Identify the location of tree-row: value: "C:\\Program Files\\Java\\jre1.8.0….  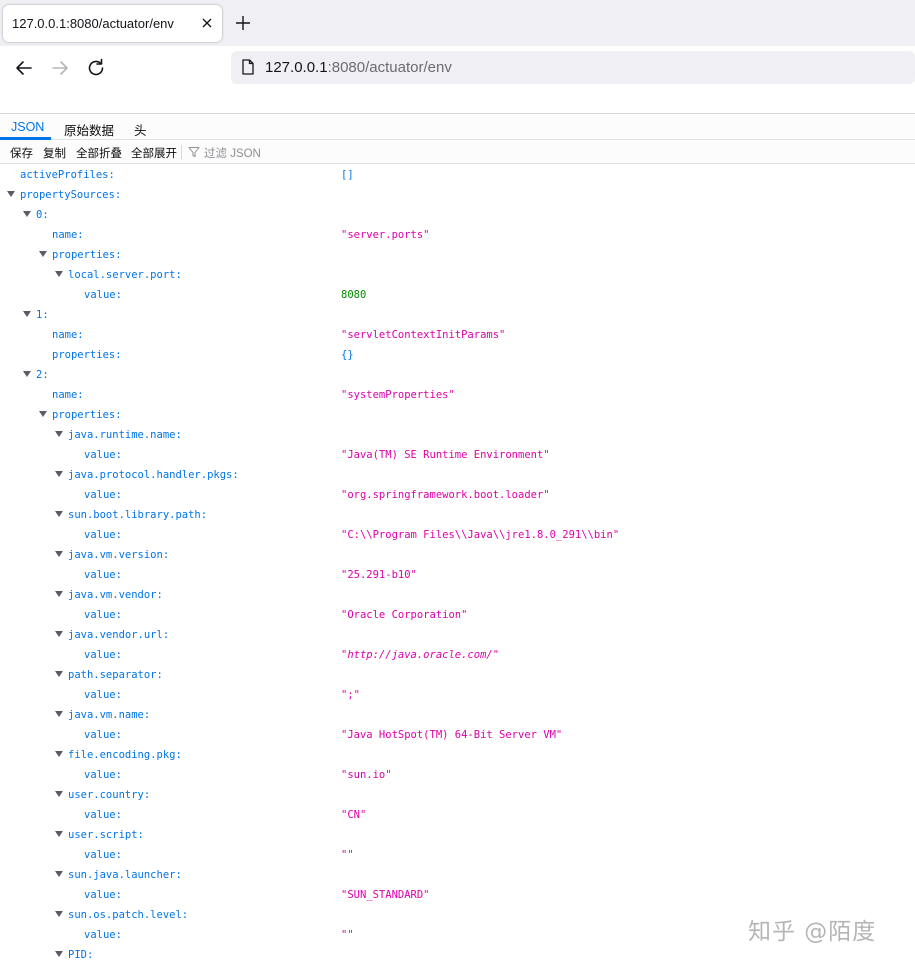
(457, 535).